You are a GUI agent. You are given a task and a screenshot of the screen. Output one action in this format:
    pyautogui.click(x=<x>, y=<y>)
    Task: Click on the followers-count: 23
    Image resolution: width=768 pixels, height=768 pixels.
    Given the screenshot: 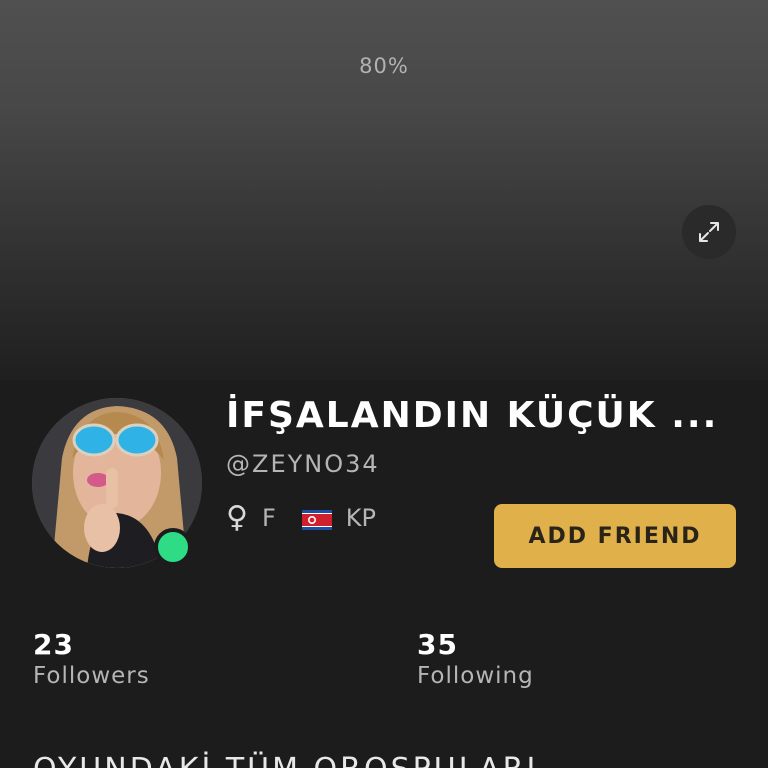 What is the action you would take?
    pyautogui.click(x=53, y=644)
    